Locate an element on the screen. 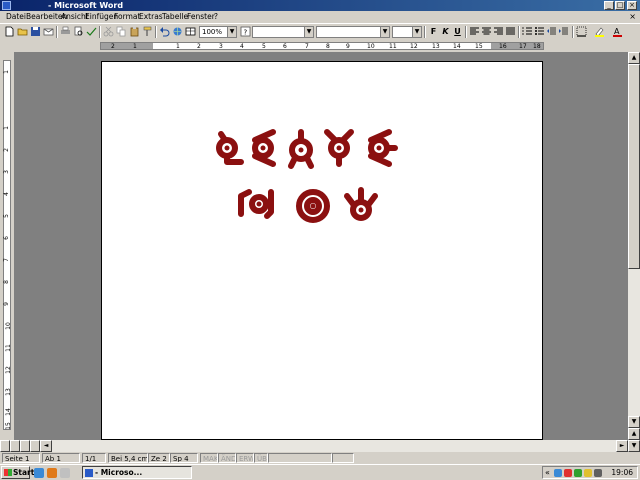  open-folder-icon is located at coordinates (22, 31).